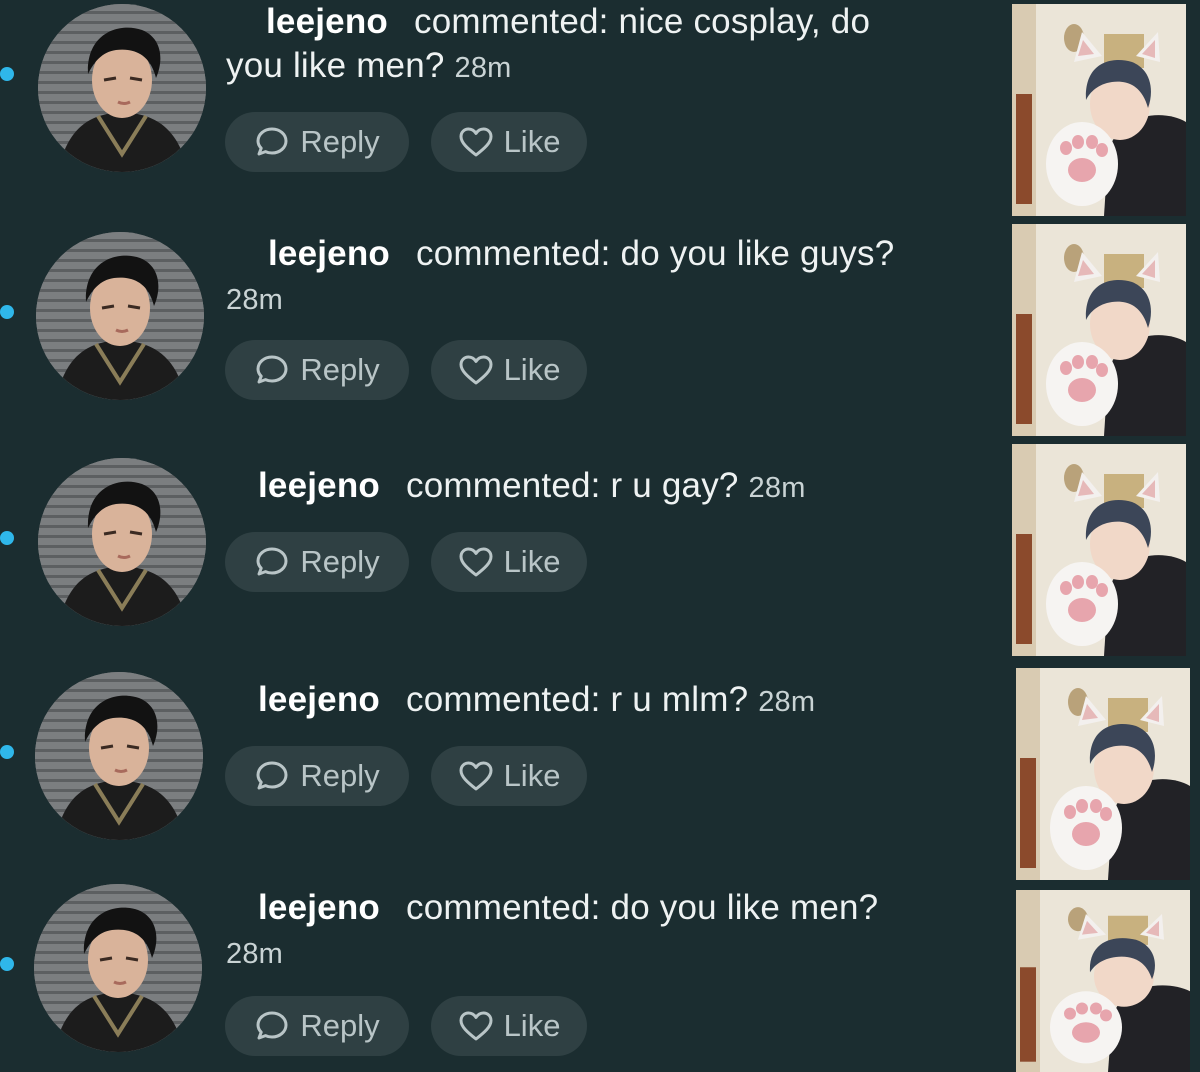 The height and width of the screenshot is (1072, 1200). I want to click on comment-text: leejeno commented: r u mlm? 28m, so click(628, 701).